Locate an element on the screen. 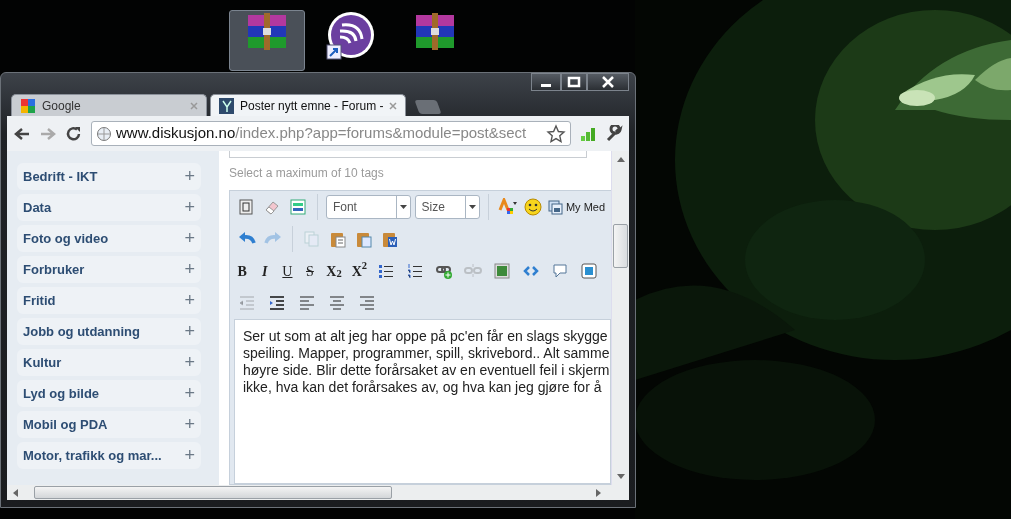  new-tab-button is located at coordinates (428, 107).